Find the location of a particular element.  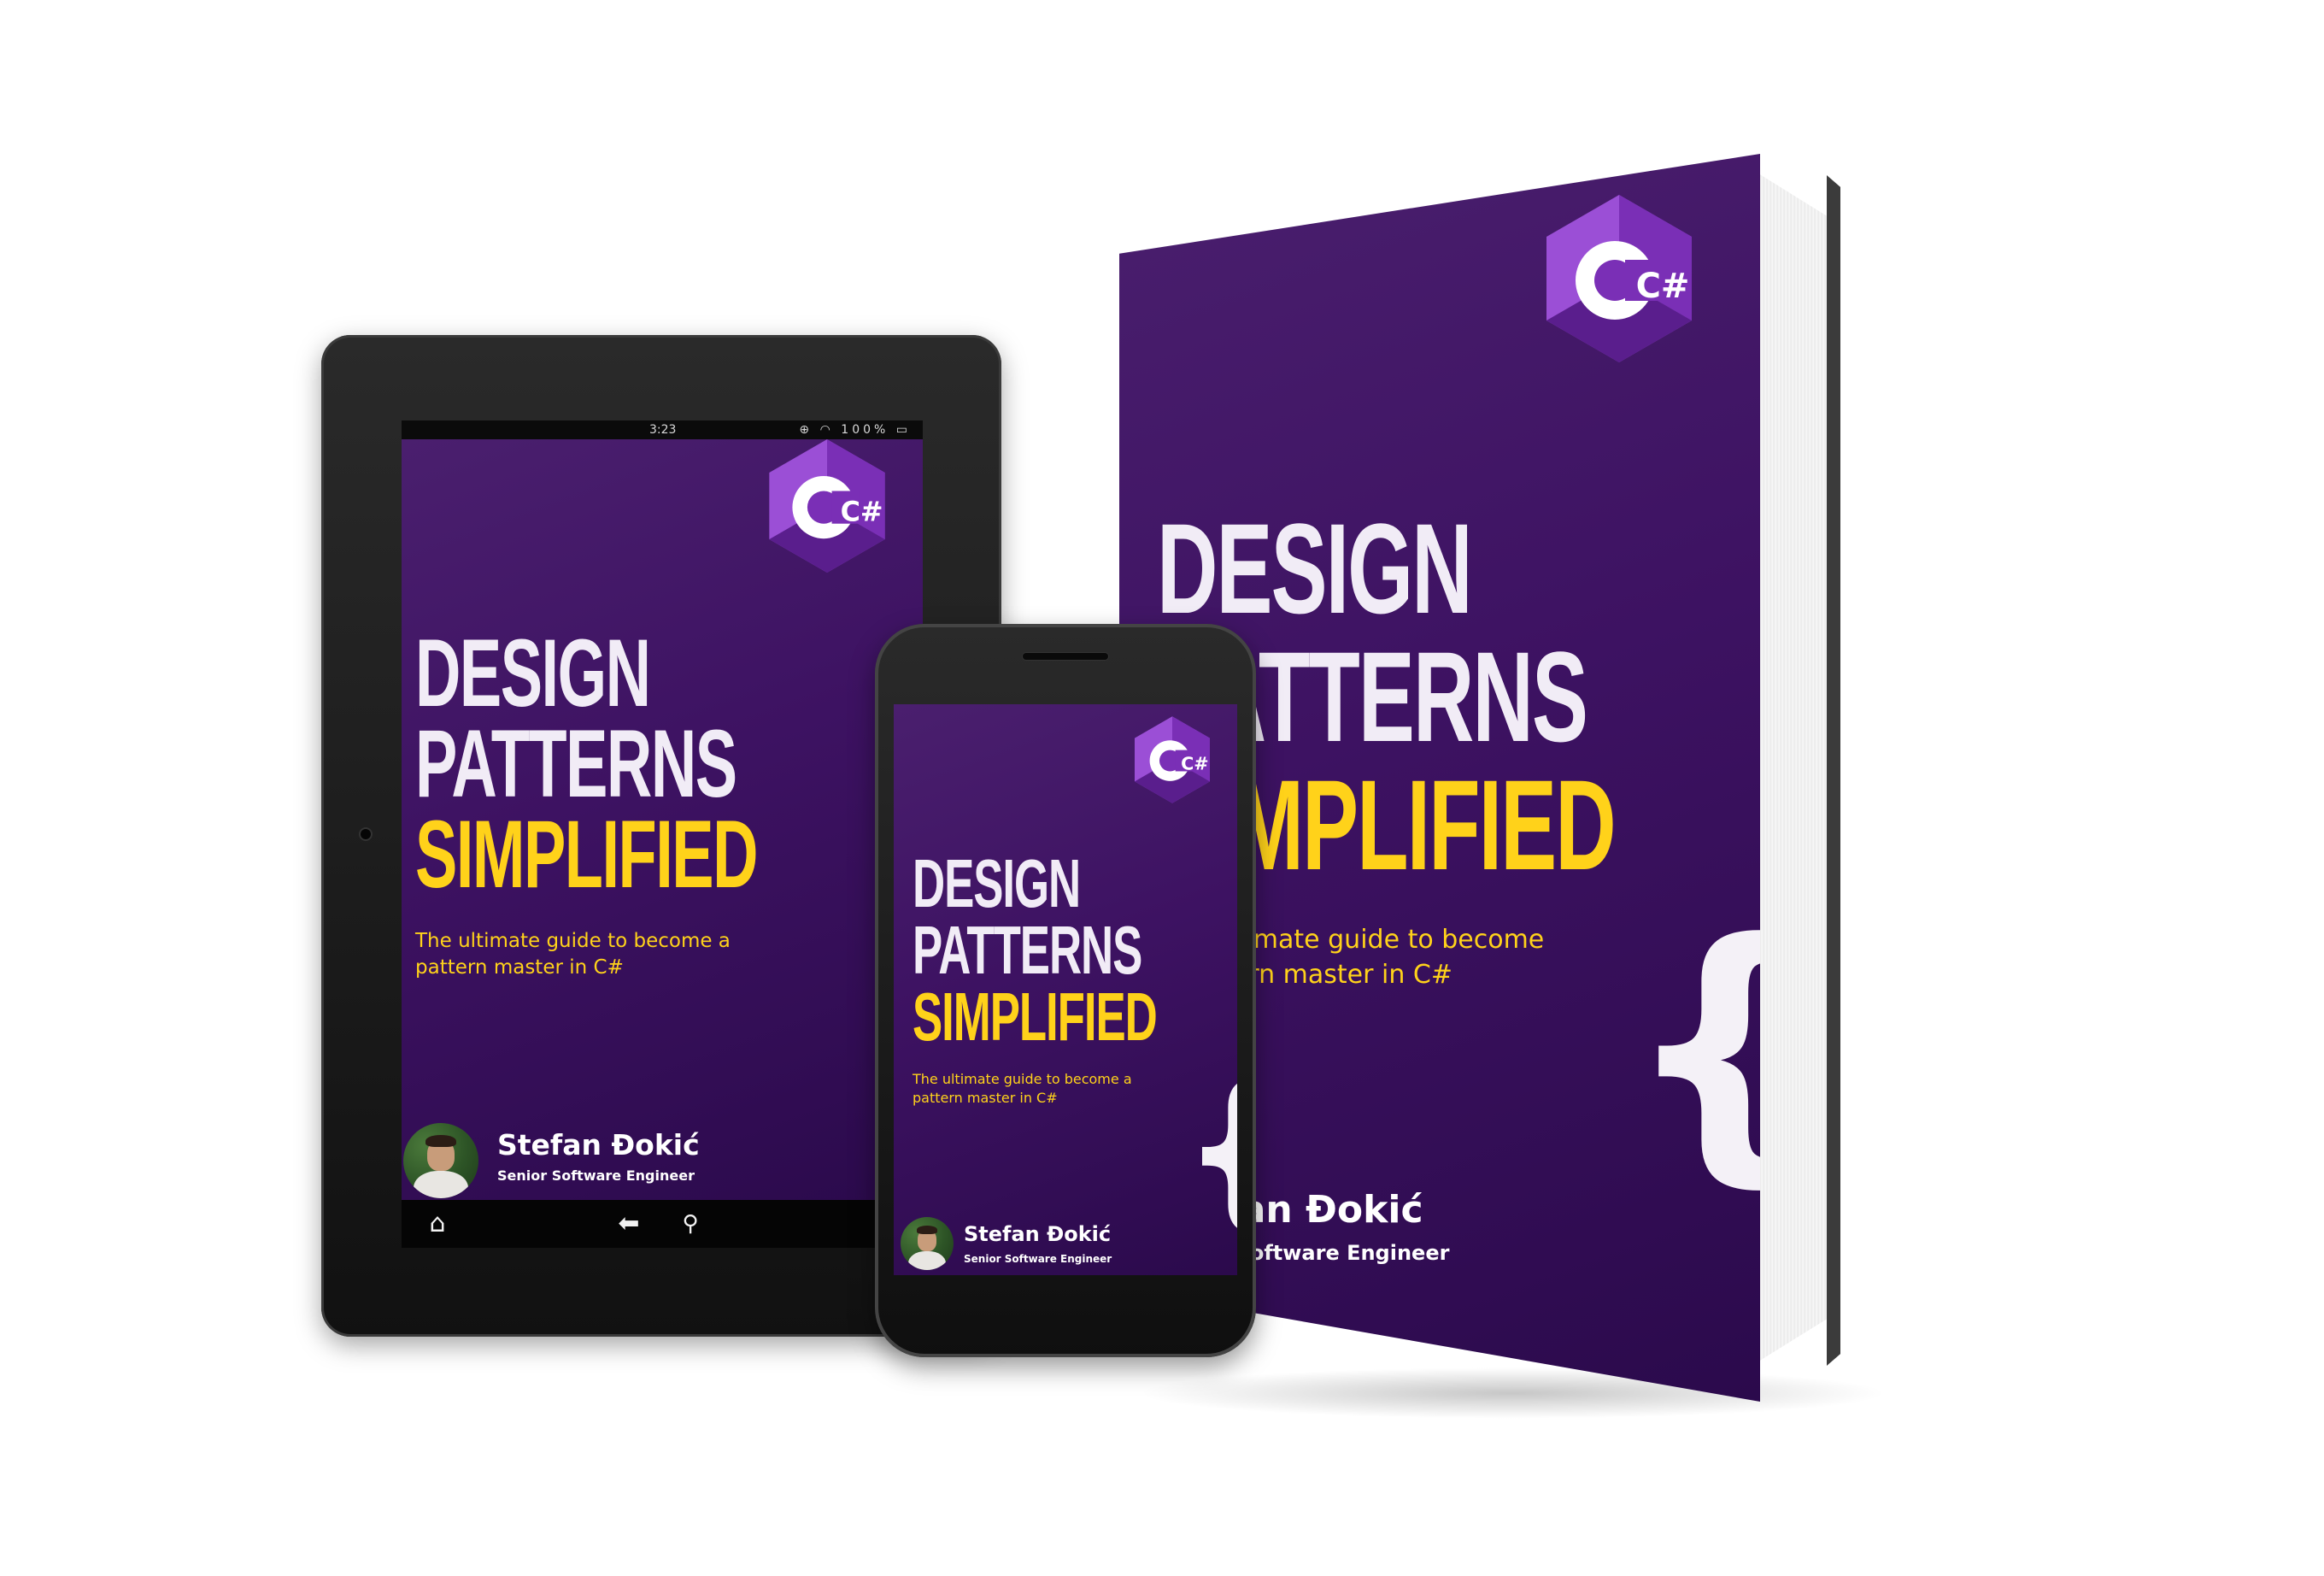

phone-title-line-3: SIMPLIFIED is located at coordinates (1035, 1017).